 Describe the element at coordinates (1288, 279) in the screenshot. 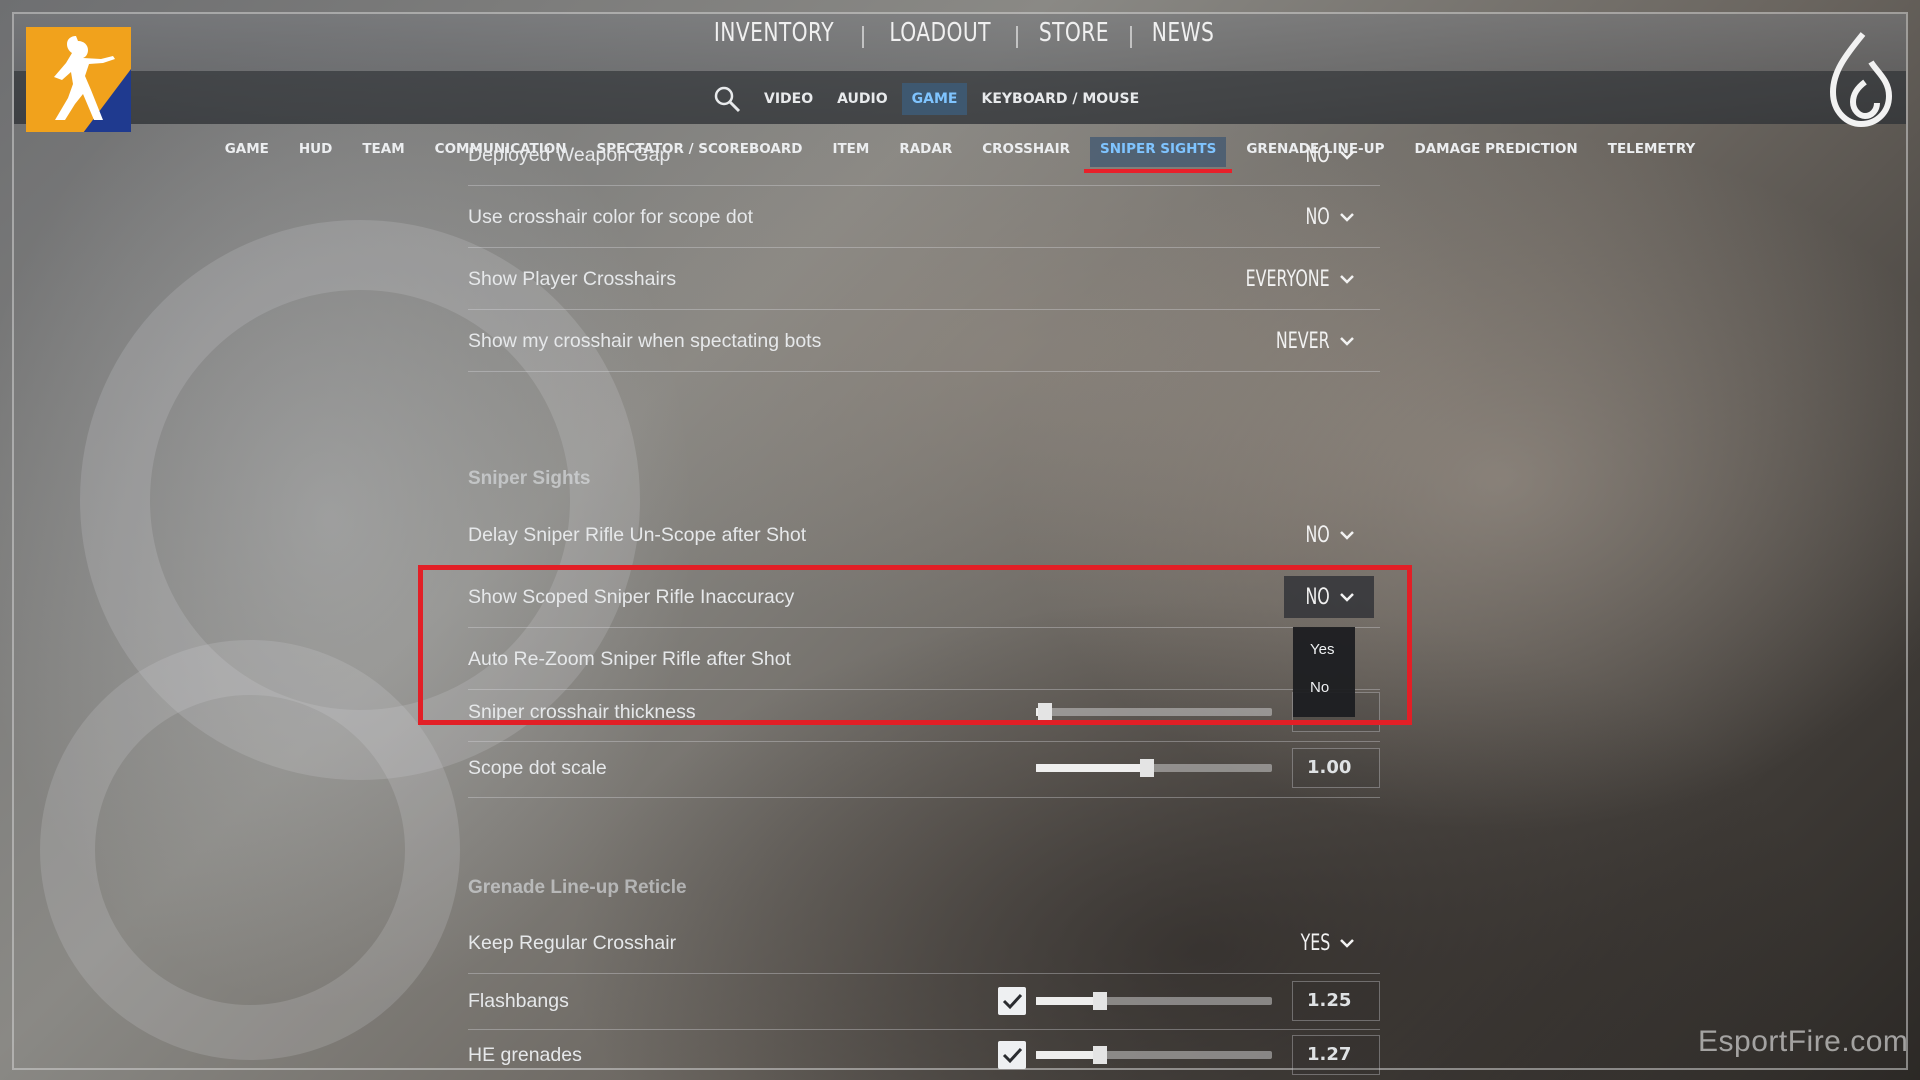

I see `dropdown-value: EVERYONE` at that location.